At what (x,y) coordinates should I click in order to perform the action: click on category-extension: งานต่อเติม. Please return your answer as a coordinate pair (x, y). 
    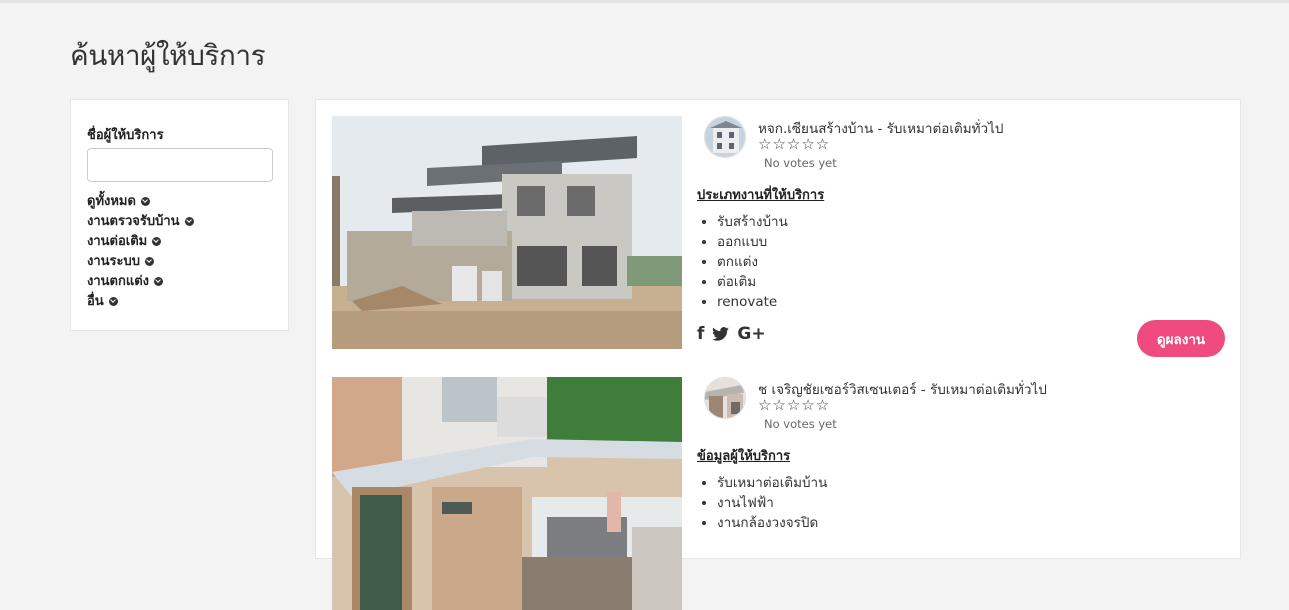
    Looking at the image, I should click on (140, 240).